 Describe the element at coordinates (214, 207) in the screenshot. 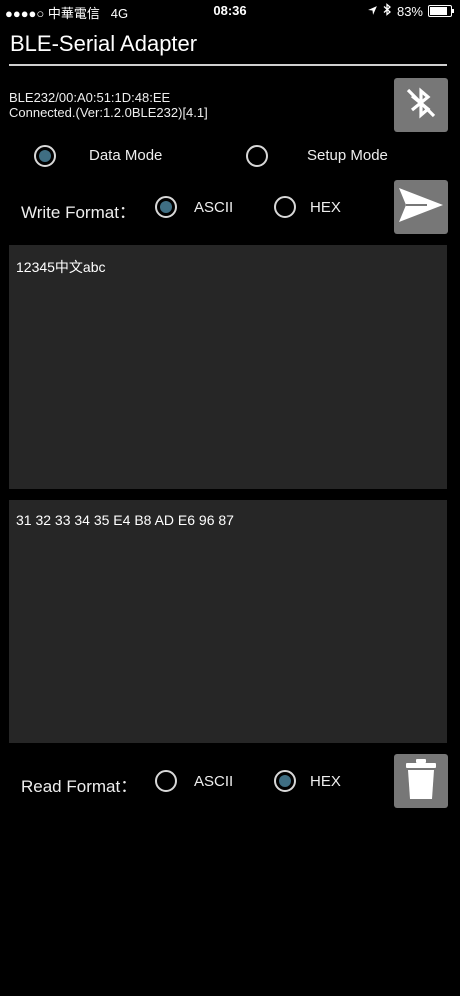

I see `write-ascii-label: ASCII` at that location.